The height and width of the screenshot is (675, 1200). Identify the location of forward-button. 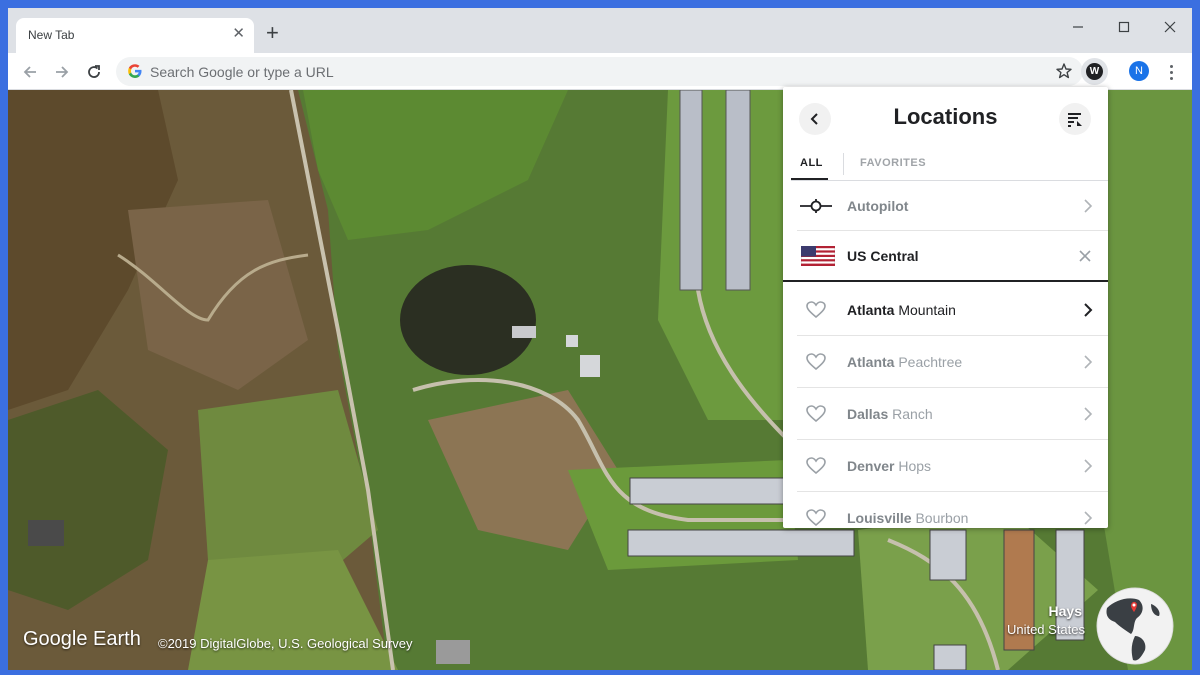
(62, 72).